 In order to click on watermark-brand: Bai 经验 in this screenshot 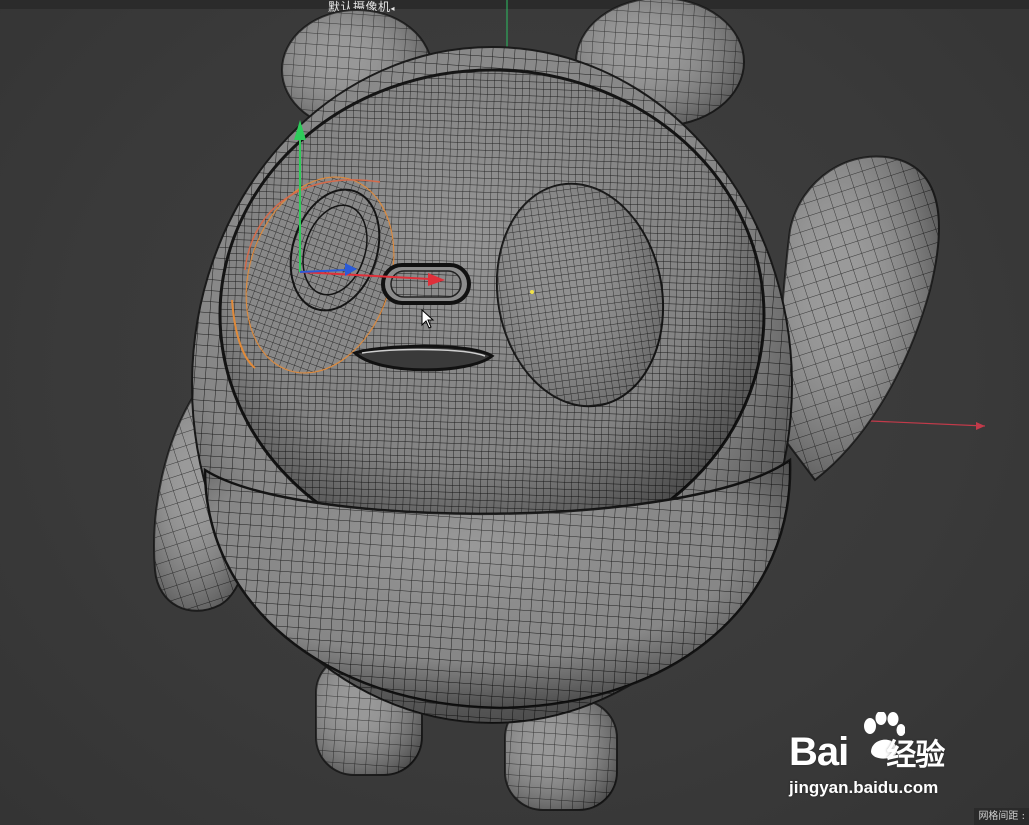, I will do `click(867, 752)`.